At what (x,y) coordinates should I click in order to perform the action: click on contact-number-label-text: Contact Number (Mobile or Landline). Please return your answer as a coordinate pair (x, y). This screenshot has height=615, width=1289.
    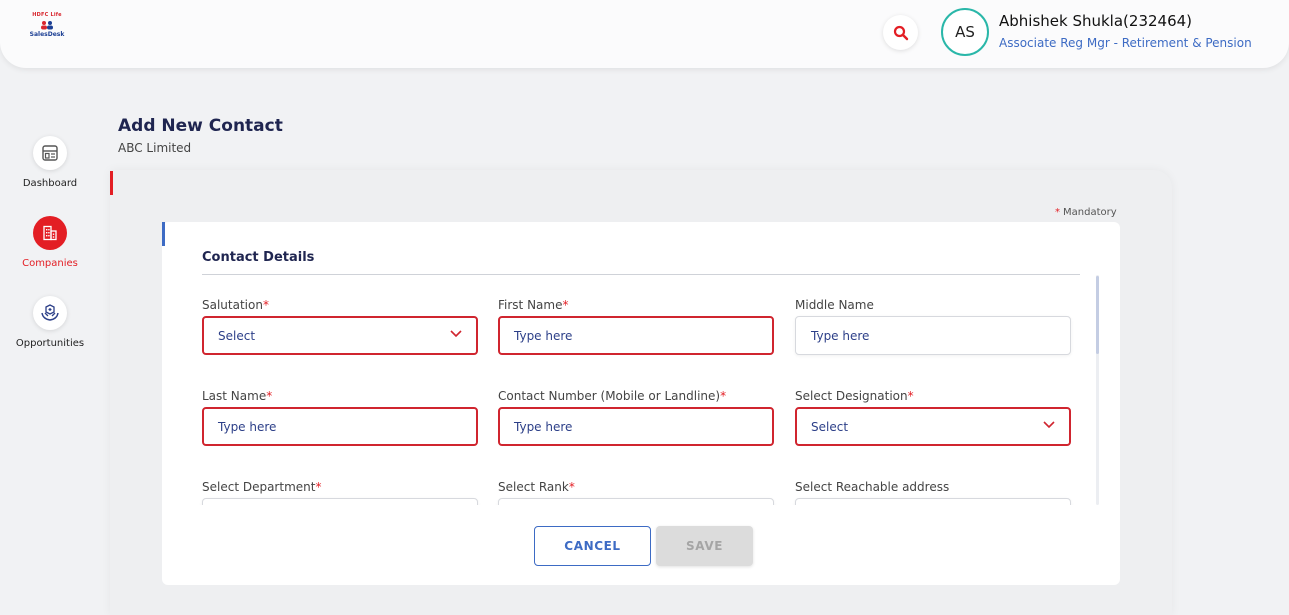
    Looking at the image, I should click on (609, 396).